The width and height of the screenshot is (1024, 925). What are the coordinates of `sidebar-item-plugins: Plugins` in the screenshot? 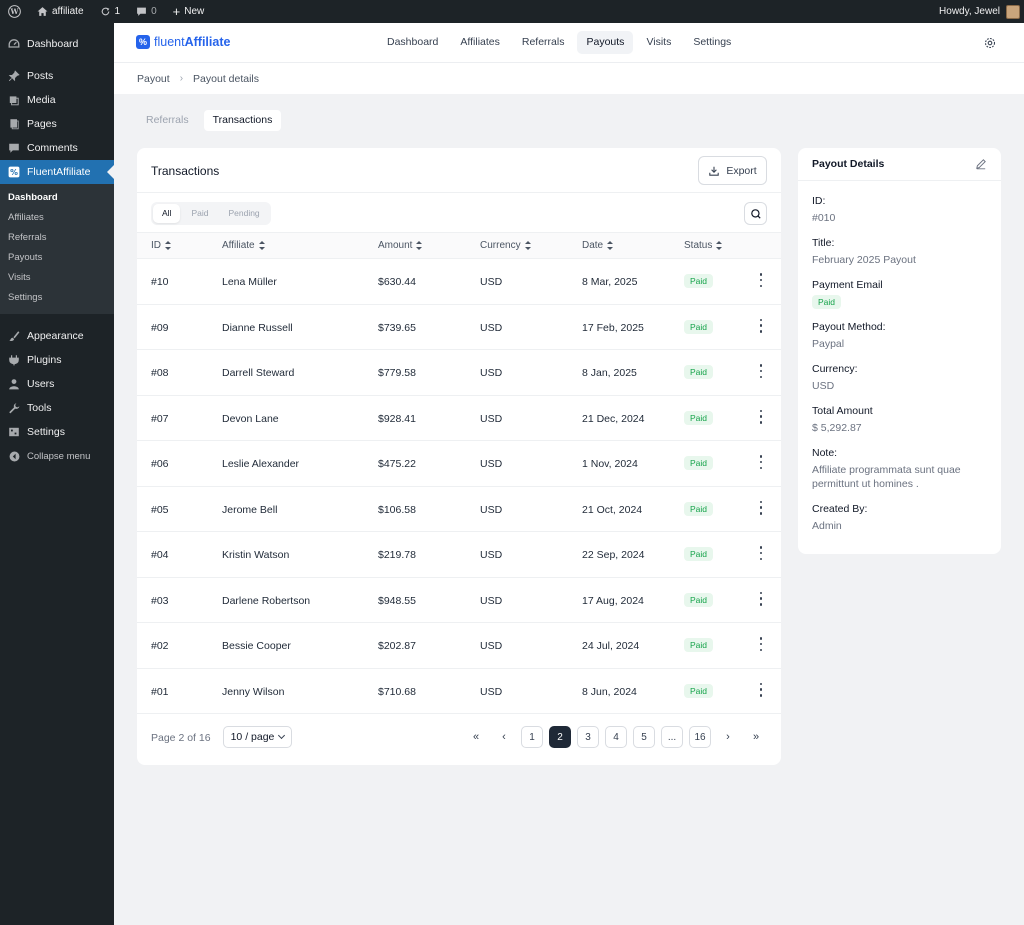 It's located at (57, 360).